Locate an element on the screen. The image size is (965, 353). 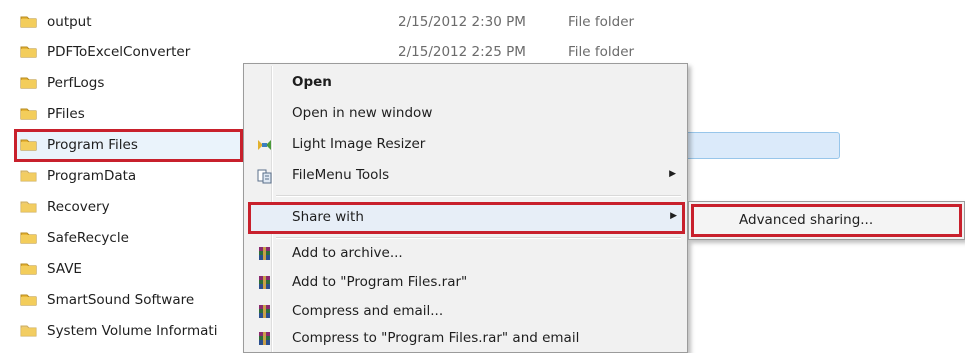
menu-item-add-to-rar: Add to "Program Files.rar" is located at coordinates (466, 283).